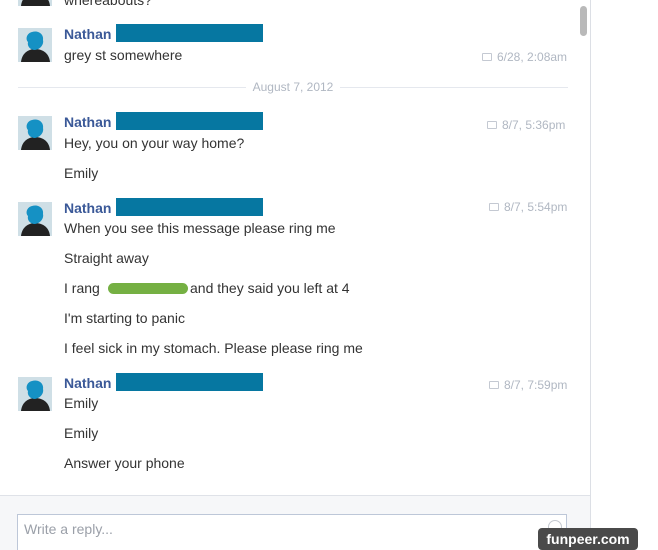 This screenshot has width=658, height=550. I want to click on message-timestamp: 6/28, 2:08am, so click(524, 57).